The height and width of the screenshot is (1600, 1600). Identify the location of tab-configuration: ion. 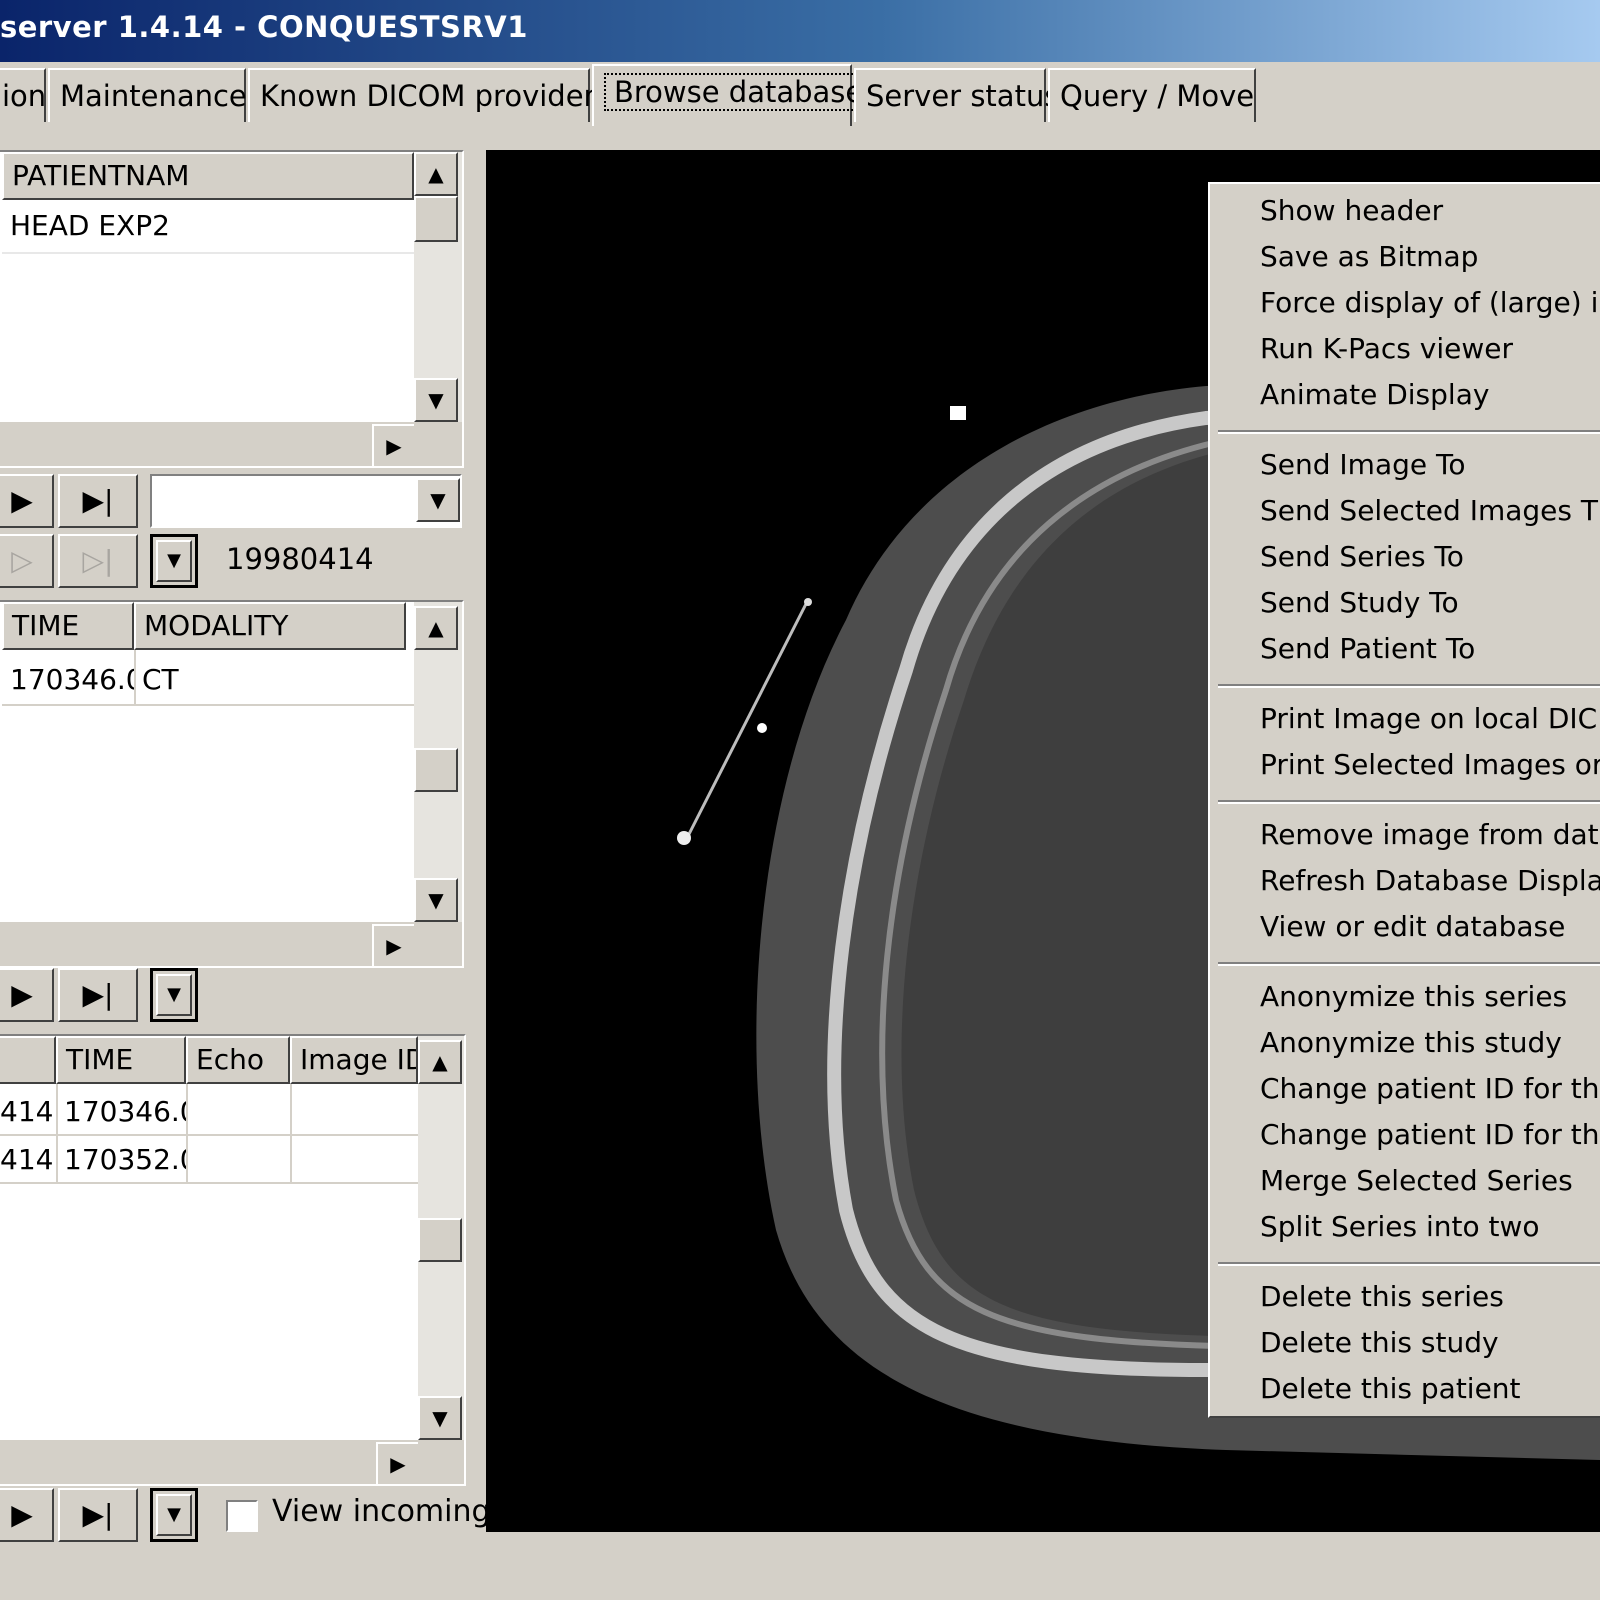
(23, 95).